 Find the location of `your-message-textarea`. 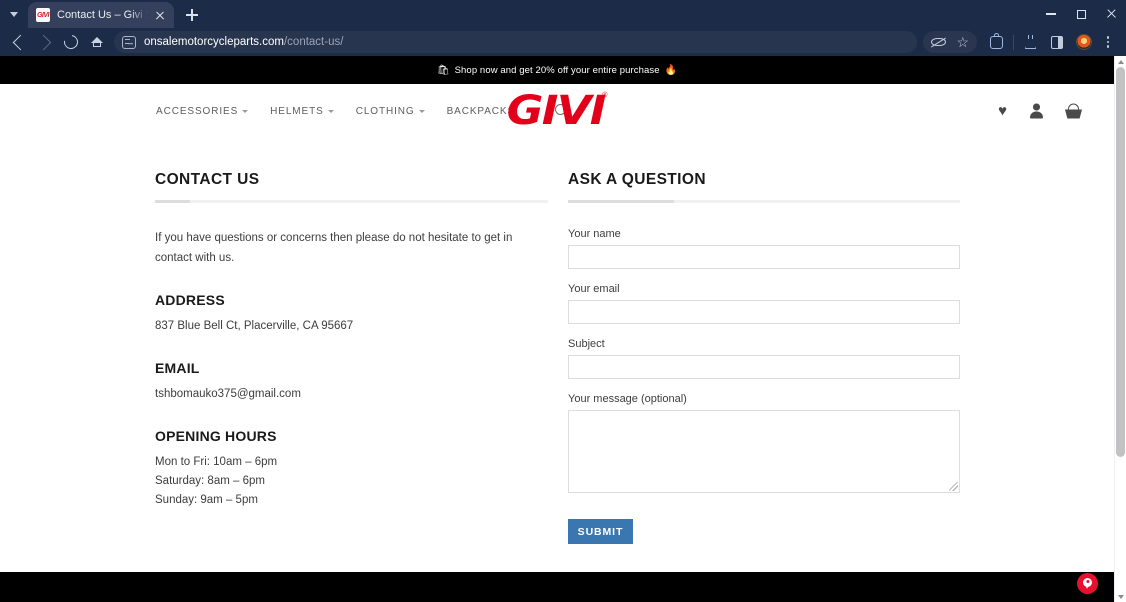

your-message-textarea is located at coordinates (764, 451).